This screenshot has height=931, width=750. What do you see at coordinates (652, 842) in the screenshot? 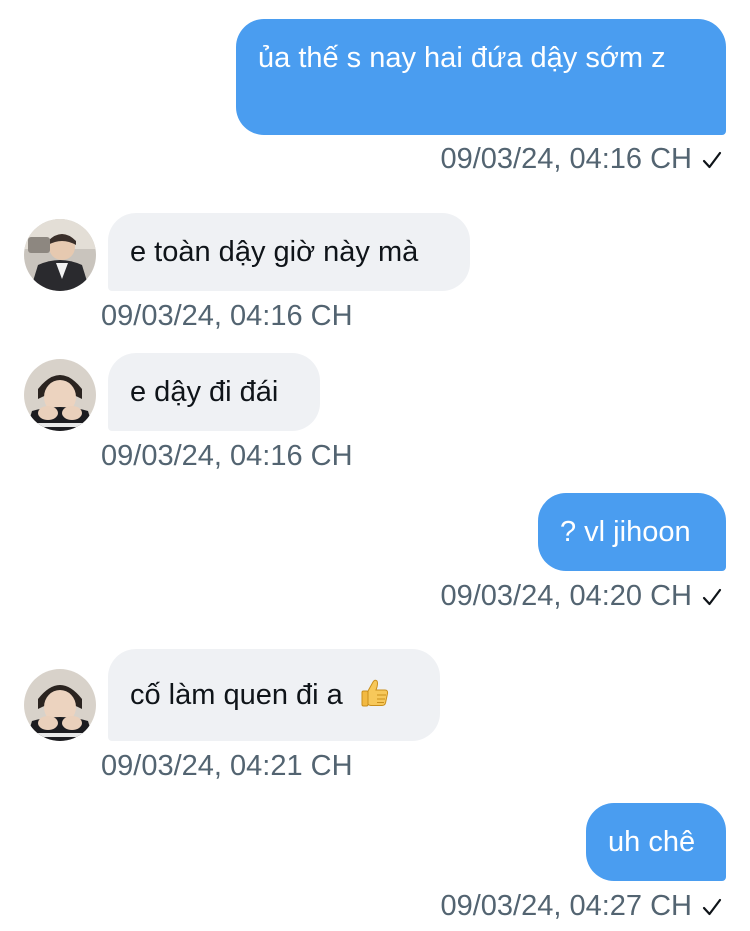
I see `message-text: uh chê` at bounding box center [652, 842].